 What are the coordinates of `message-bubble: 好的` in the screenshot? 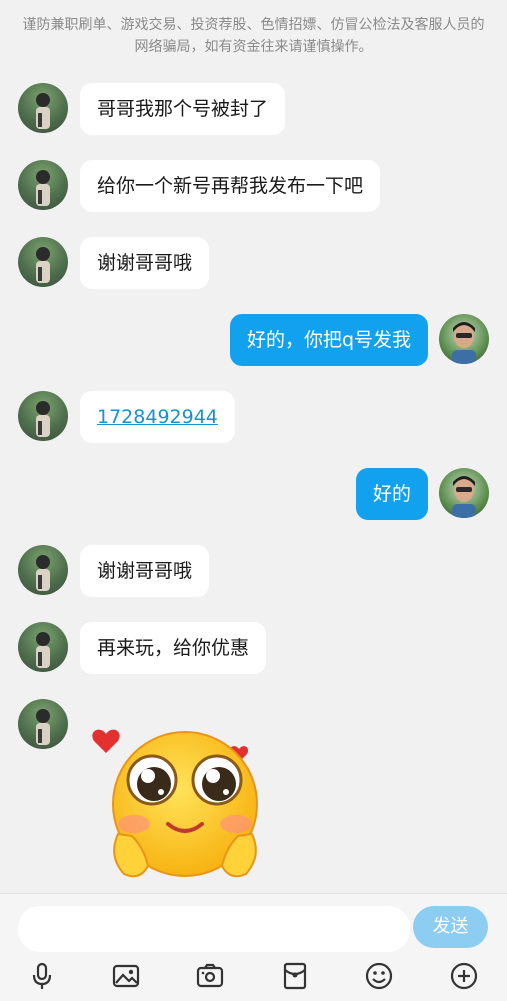 It's located at (391, 494).